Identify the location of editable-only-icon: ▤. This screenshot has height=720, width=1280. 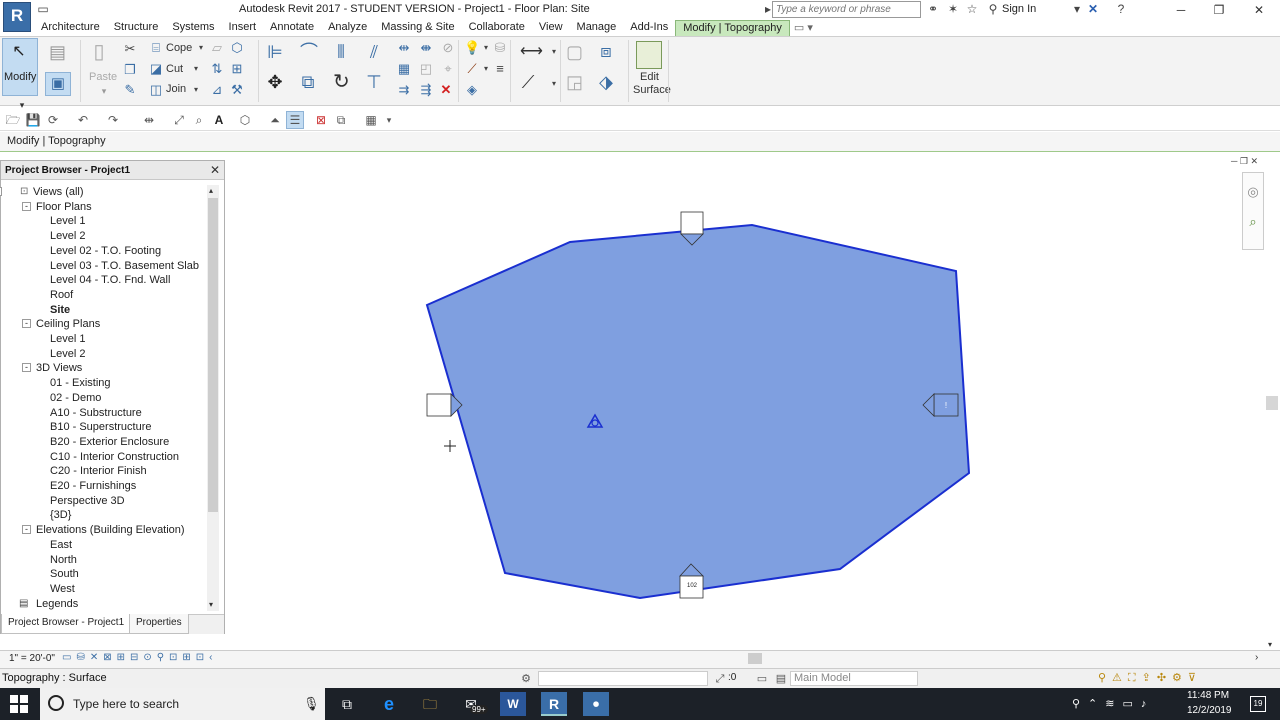
(781, 679).